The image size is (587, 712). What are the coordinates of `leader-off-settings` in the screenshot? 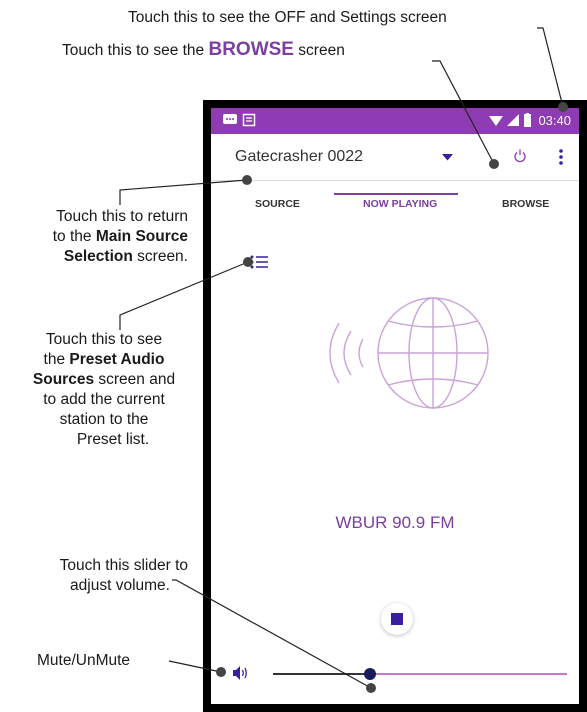 It's located at (550, 67).